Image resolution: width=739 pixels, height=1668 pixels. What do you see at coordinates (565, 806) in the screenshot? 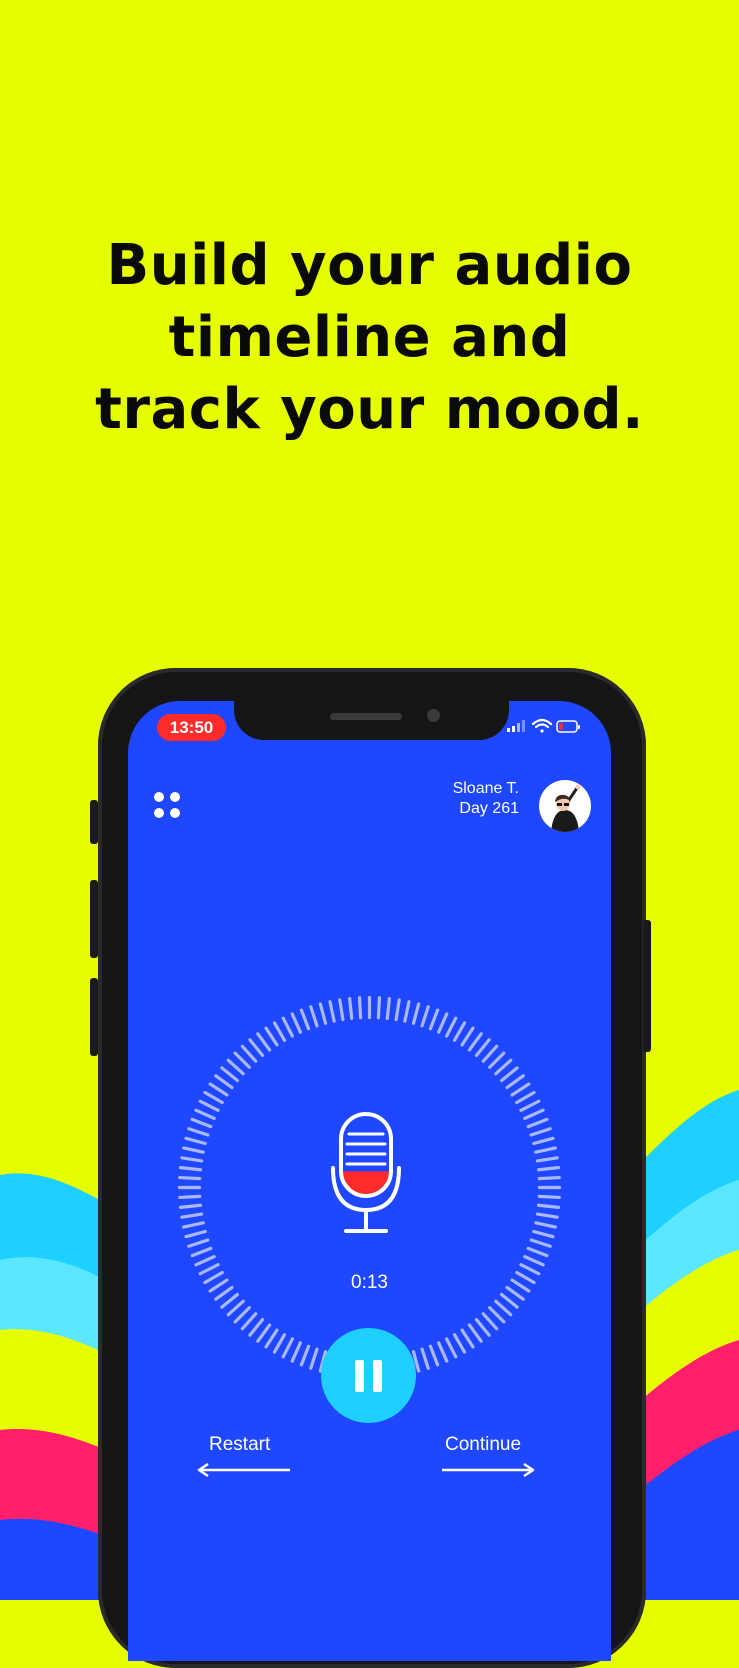
I see `avatar` at bounding box center [565, 806].